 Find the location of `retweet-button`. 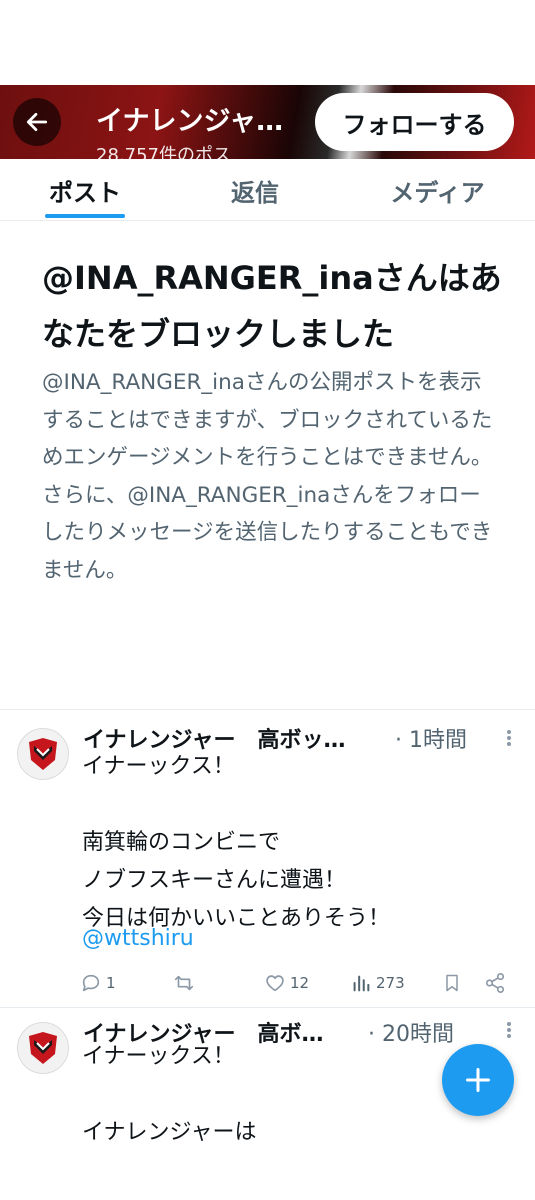

retweet-button is located at coordinates (184, 983).